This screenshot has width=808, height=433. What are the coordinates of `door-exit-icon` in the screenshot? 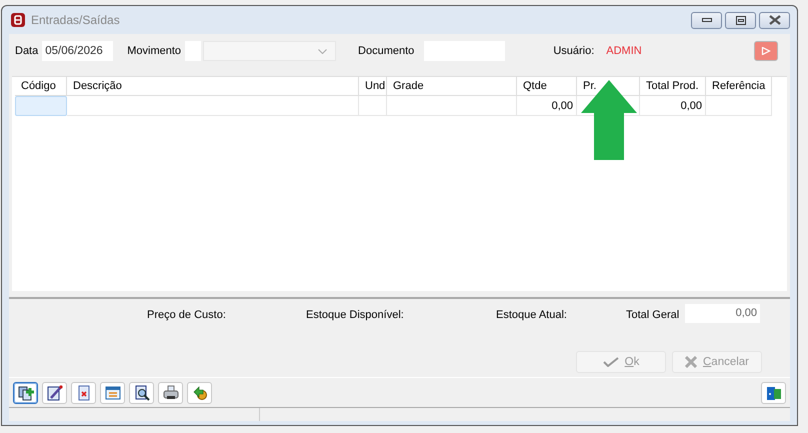 It's located at (774, 393).